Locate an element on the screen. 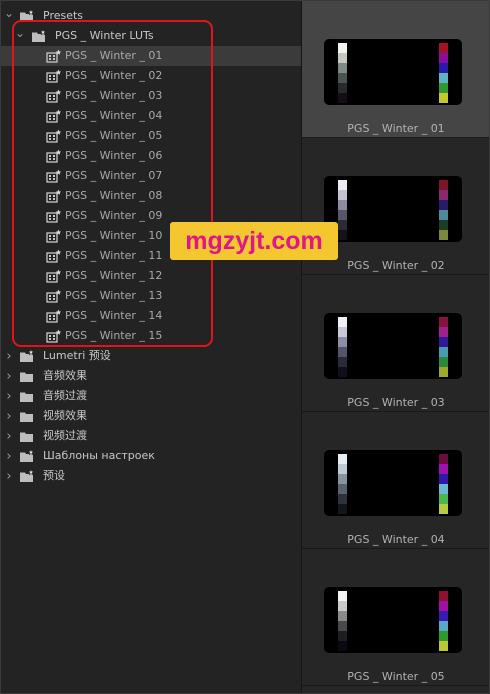  tree-item-preset: PGS _ Winter _ 04 is located at coordinates (151, 116).